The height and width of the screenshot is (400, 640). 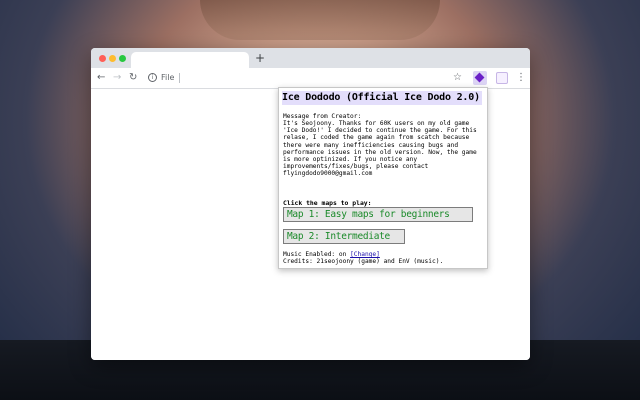 I want to click on close-window-button, so click(x=102, y=58).